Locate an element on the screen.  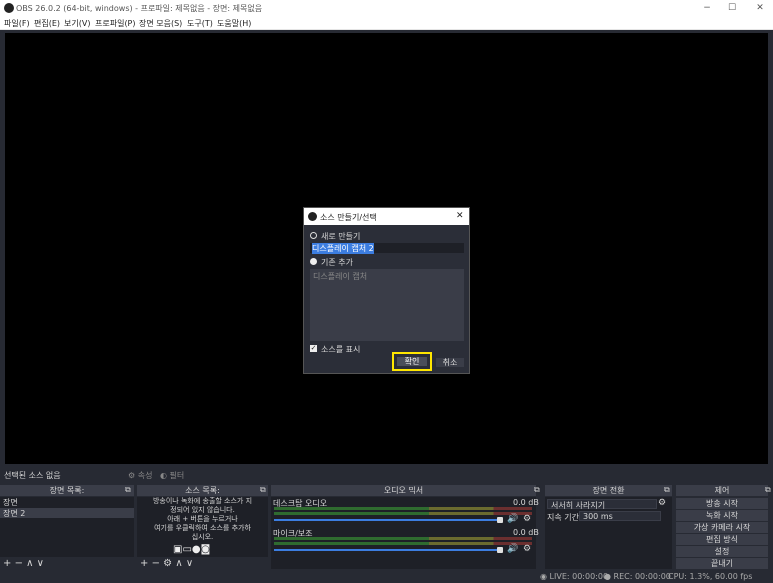
scenes-header-label: 장면 목록: is located at coordinates (67, 490).